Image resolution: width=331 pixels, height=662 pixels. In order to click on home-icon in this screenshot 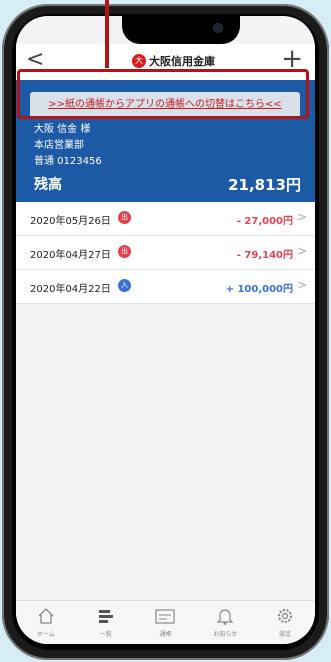, I will do `click(46, 616)`.